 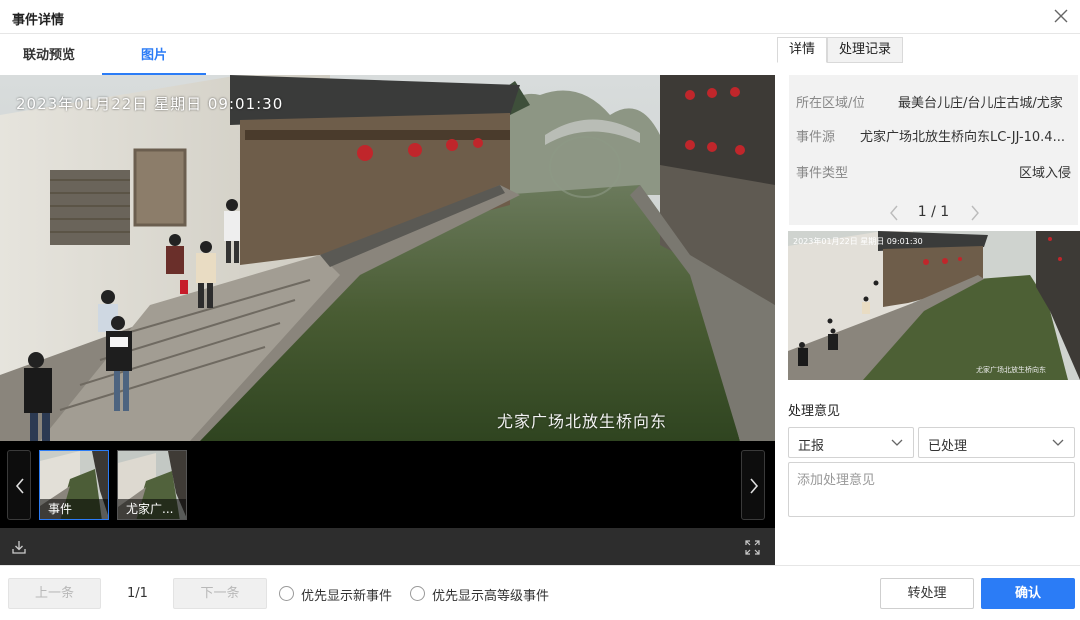 What do you see at coordinates (937, 172) in the screenshot?
I see `detail-row-type: 事件类型 区域入侵` at bounding box center [937, 172].